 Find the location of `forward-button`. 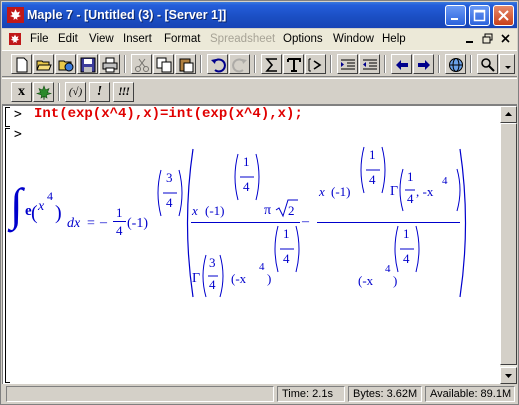

forward-button is located at coordinates (423, 64).